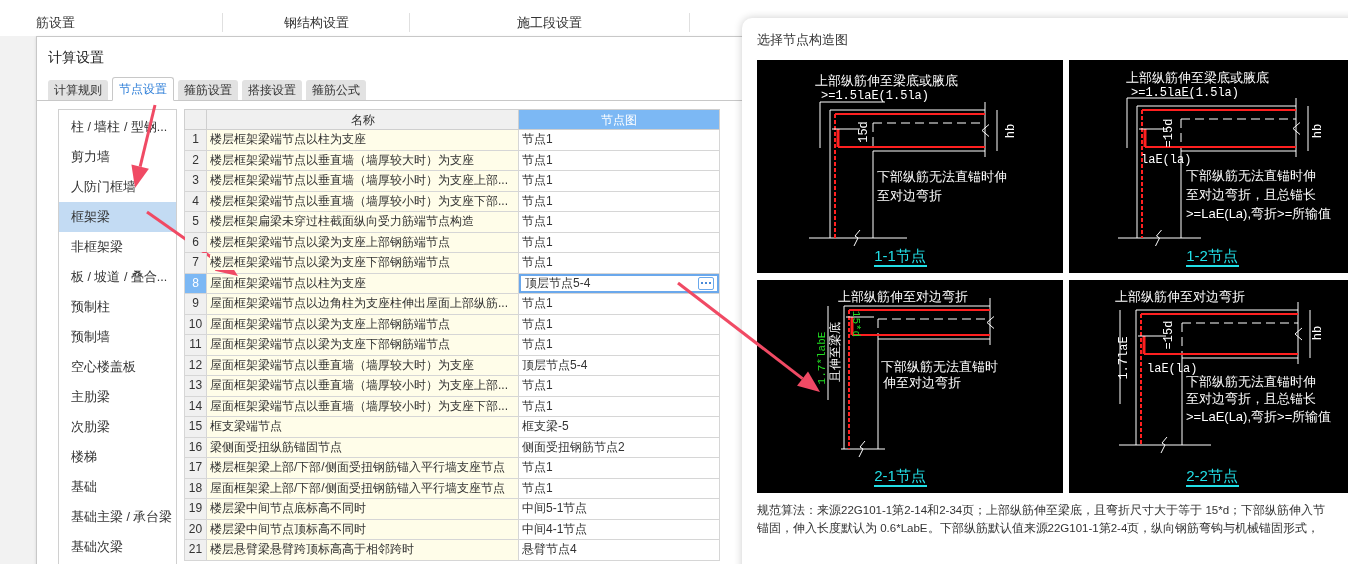 The width and height of the screenshot is (1348, 564). Describe the element at coordinates (246, 427) in the screenshot. I see `table-cell: 框支梁端节点` at that location.